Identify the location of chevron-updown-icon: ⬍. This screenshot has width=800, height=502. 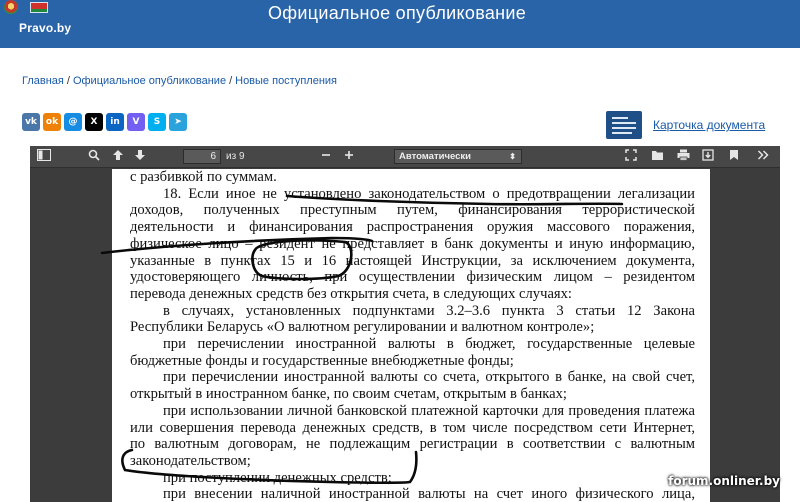
(512, 156).